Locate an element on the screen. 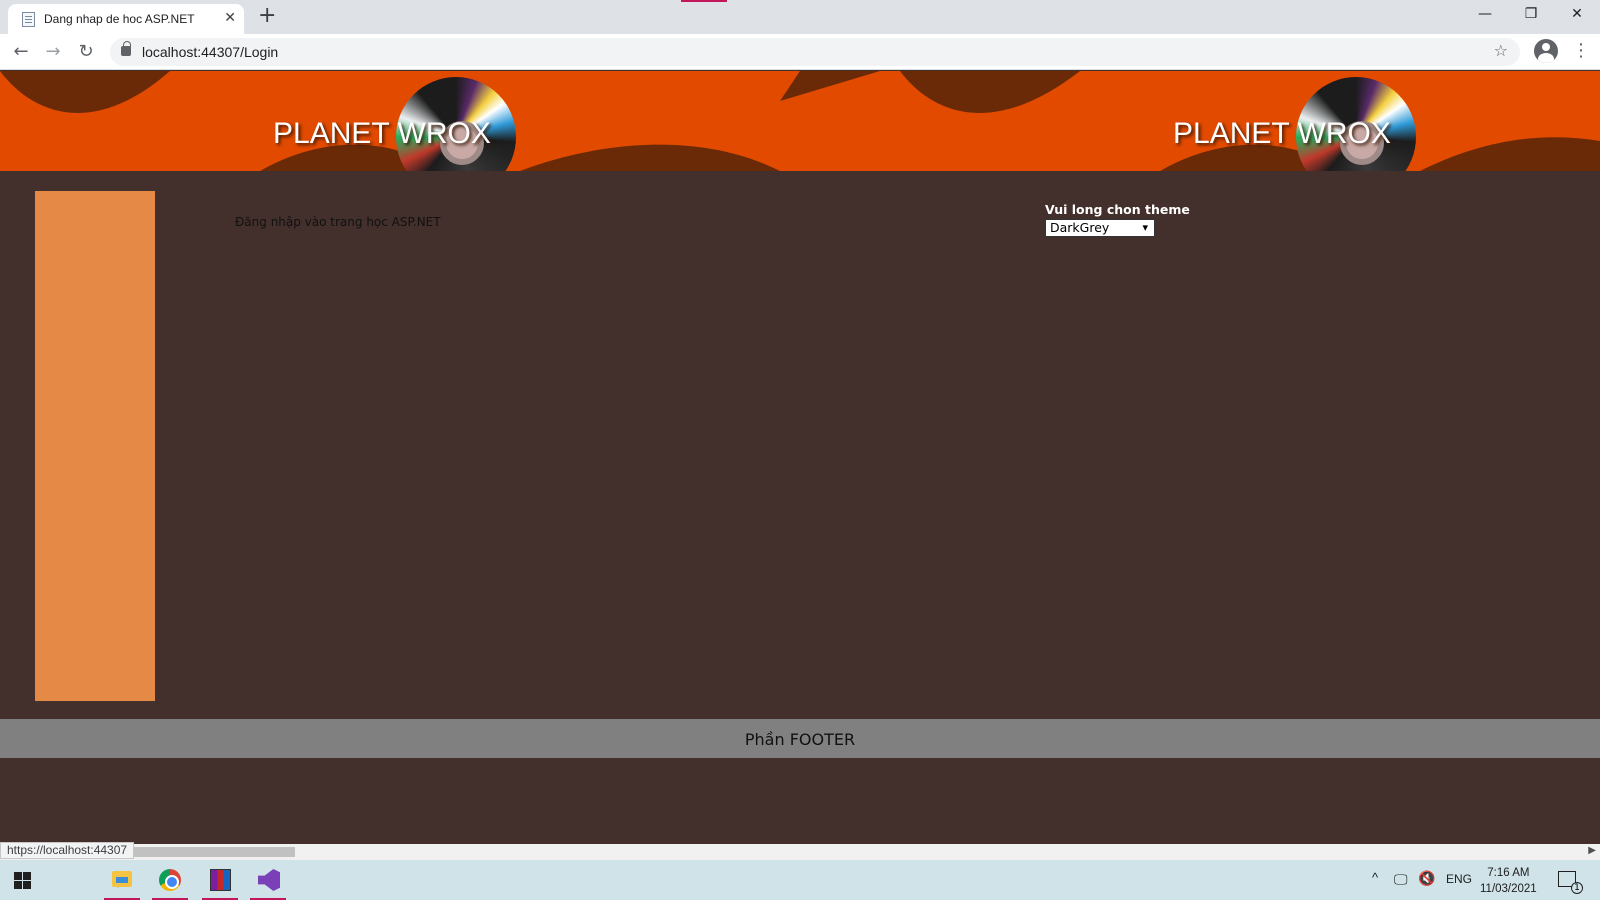  profile-icon is located at coordinates (1546, 51).